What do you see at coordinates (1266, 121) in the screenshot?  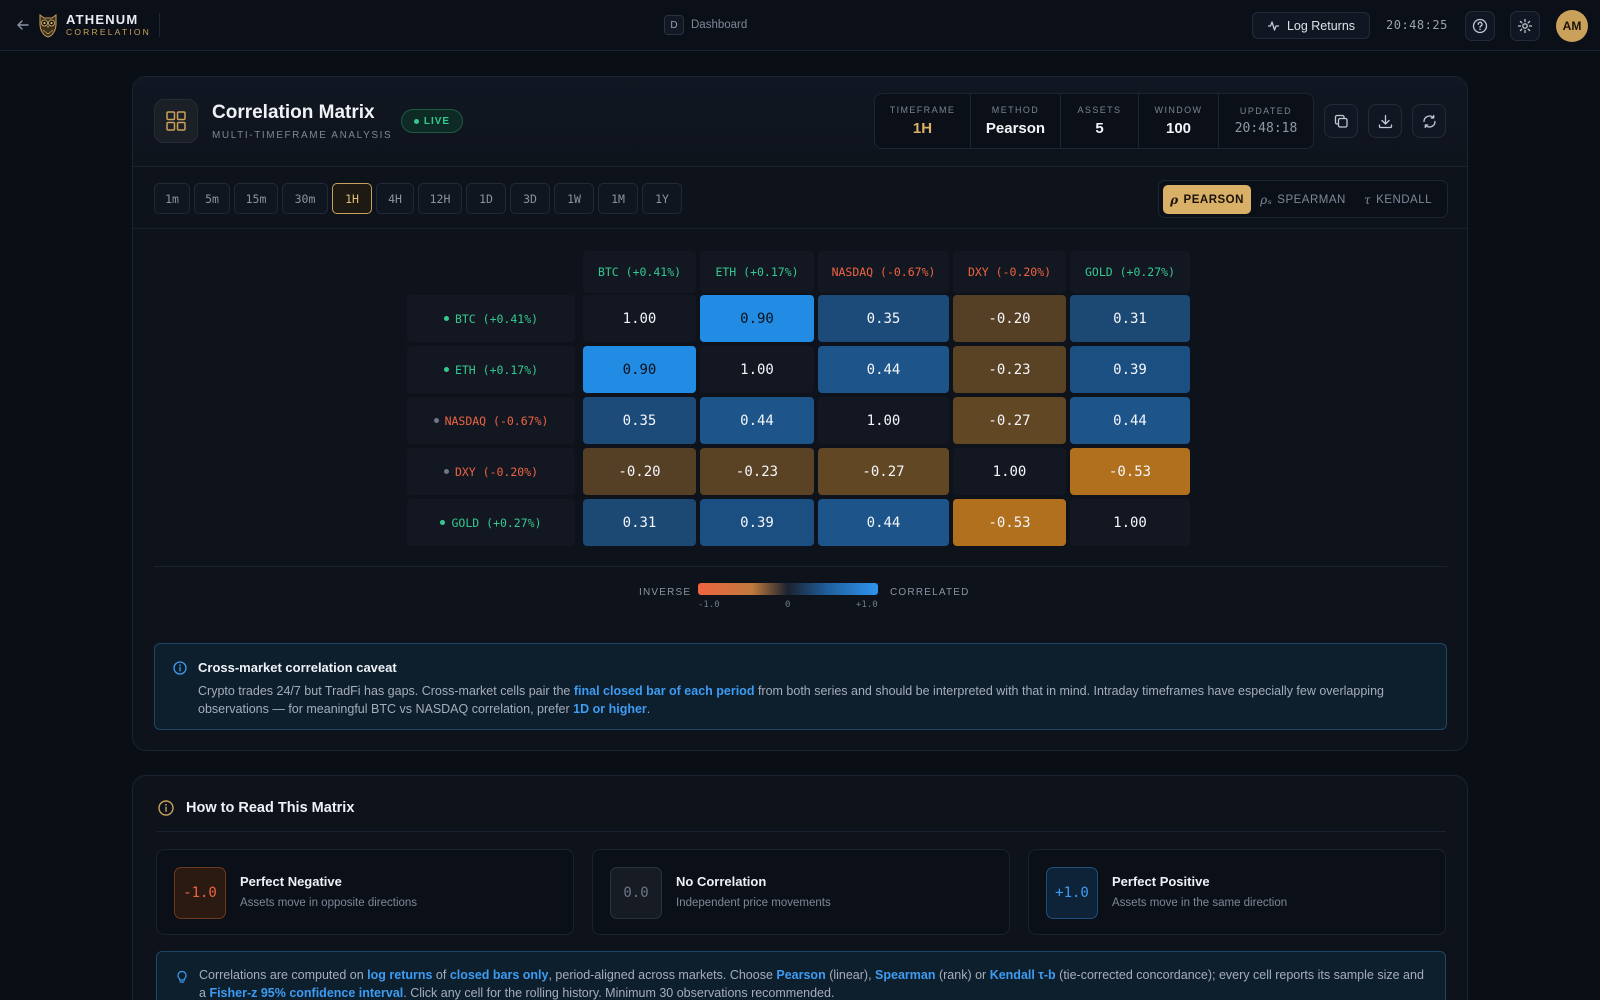 I see `stat-updated: UPDATED 20:48:18` at bounding box center [1266, 121].